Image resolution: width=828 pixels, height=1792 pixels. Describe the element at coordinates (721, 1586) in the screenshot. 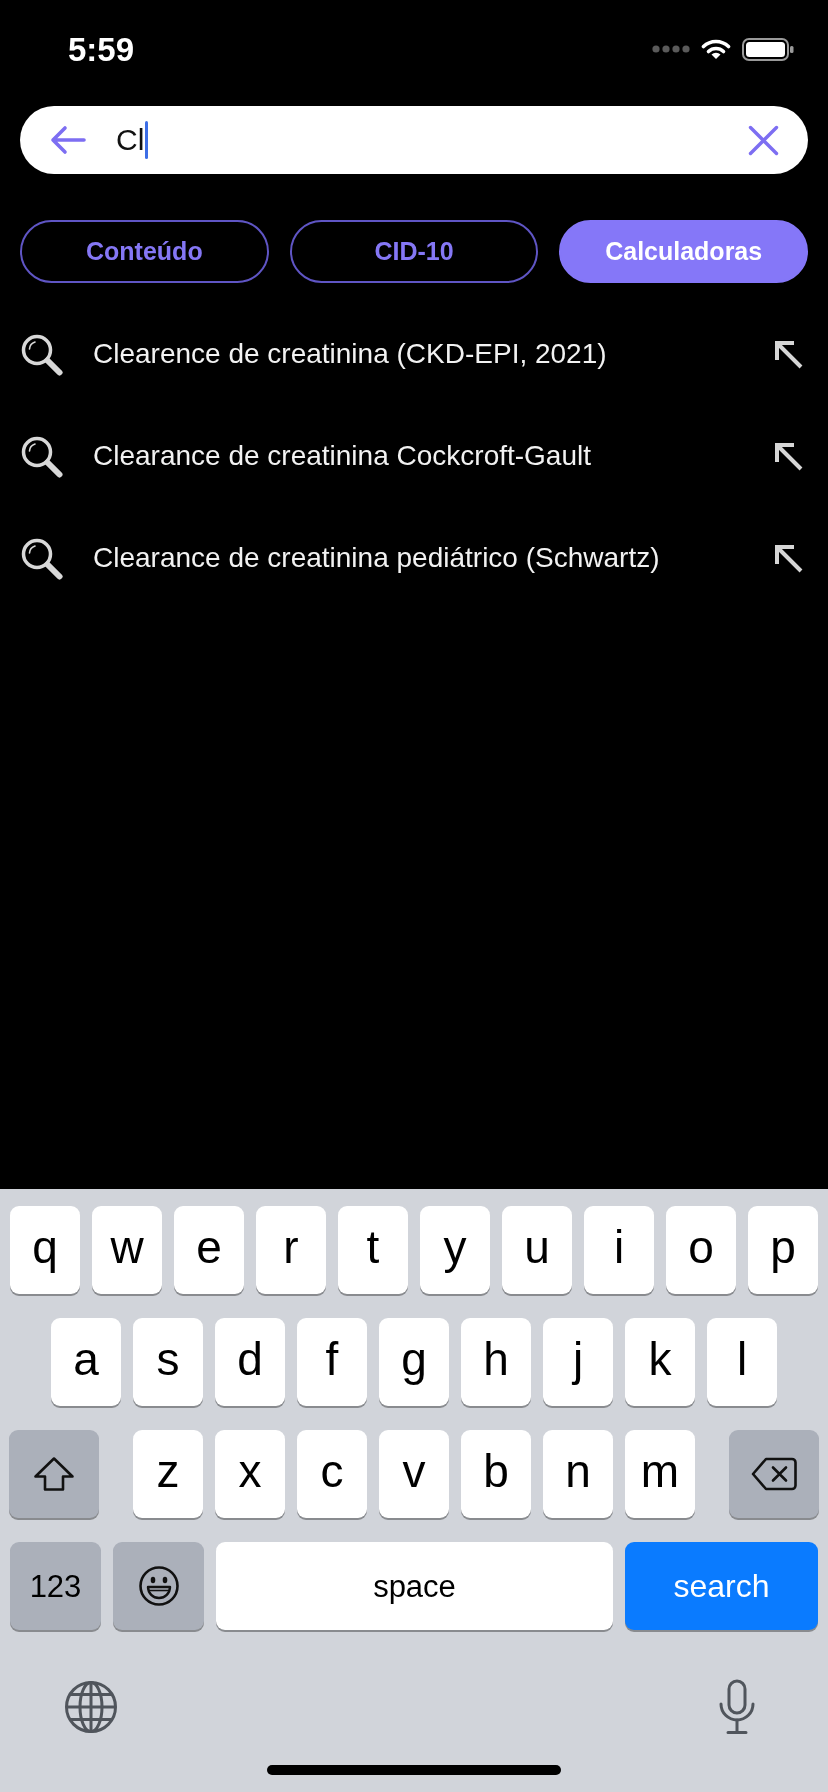

I see `search-key: search` at that location.